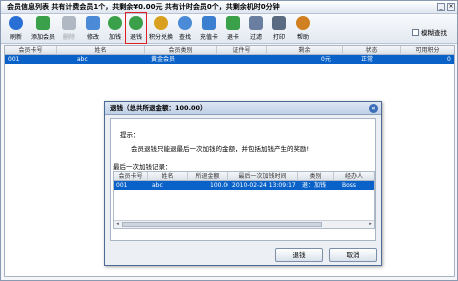 The height and width of the screenshot is (281, 458). What do you see at coordinates (349, 185) in the screenshot?
I see `cell-operator: Boss` at bounding box center [349, 185].